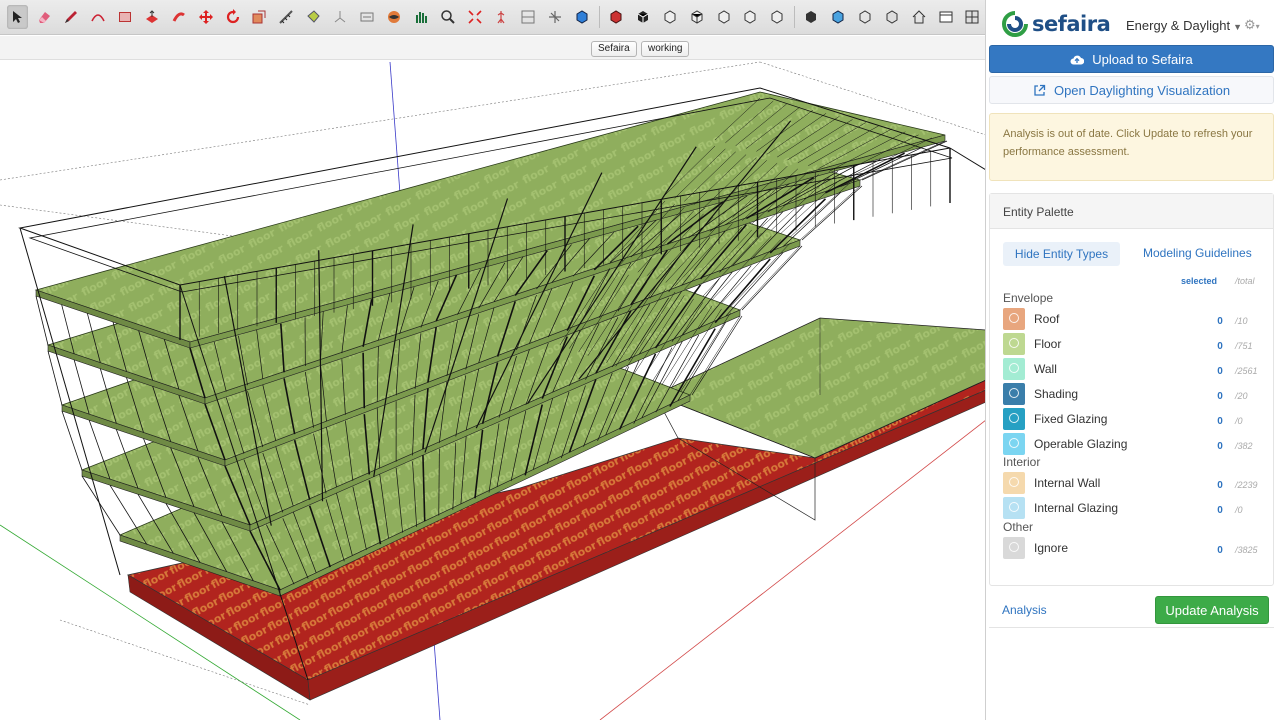 This screenshot has height=720, width=1280. I want to click on scene-tab-working: working, so click(665, 49).